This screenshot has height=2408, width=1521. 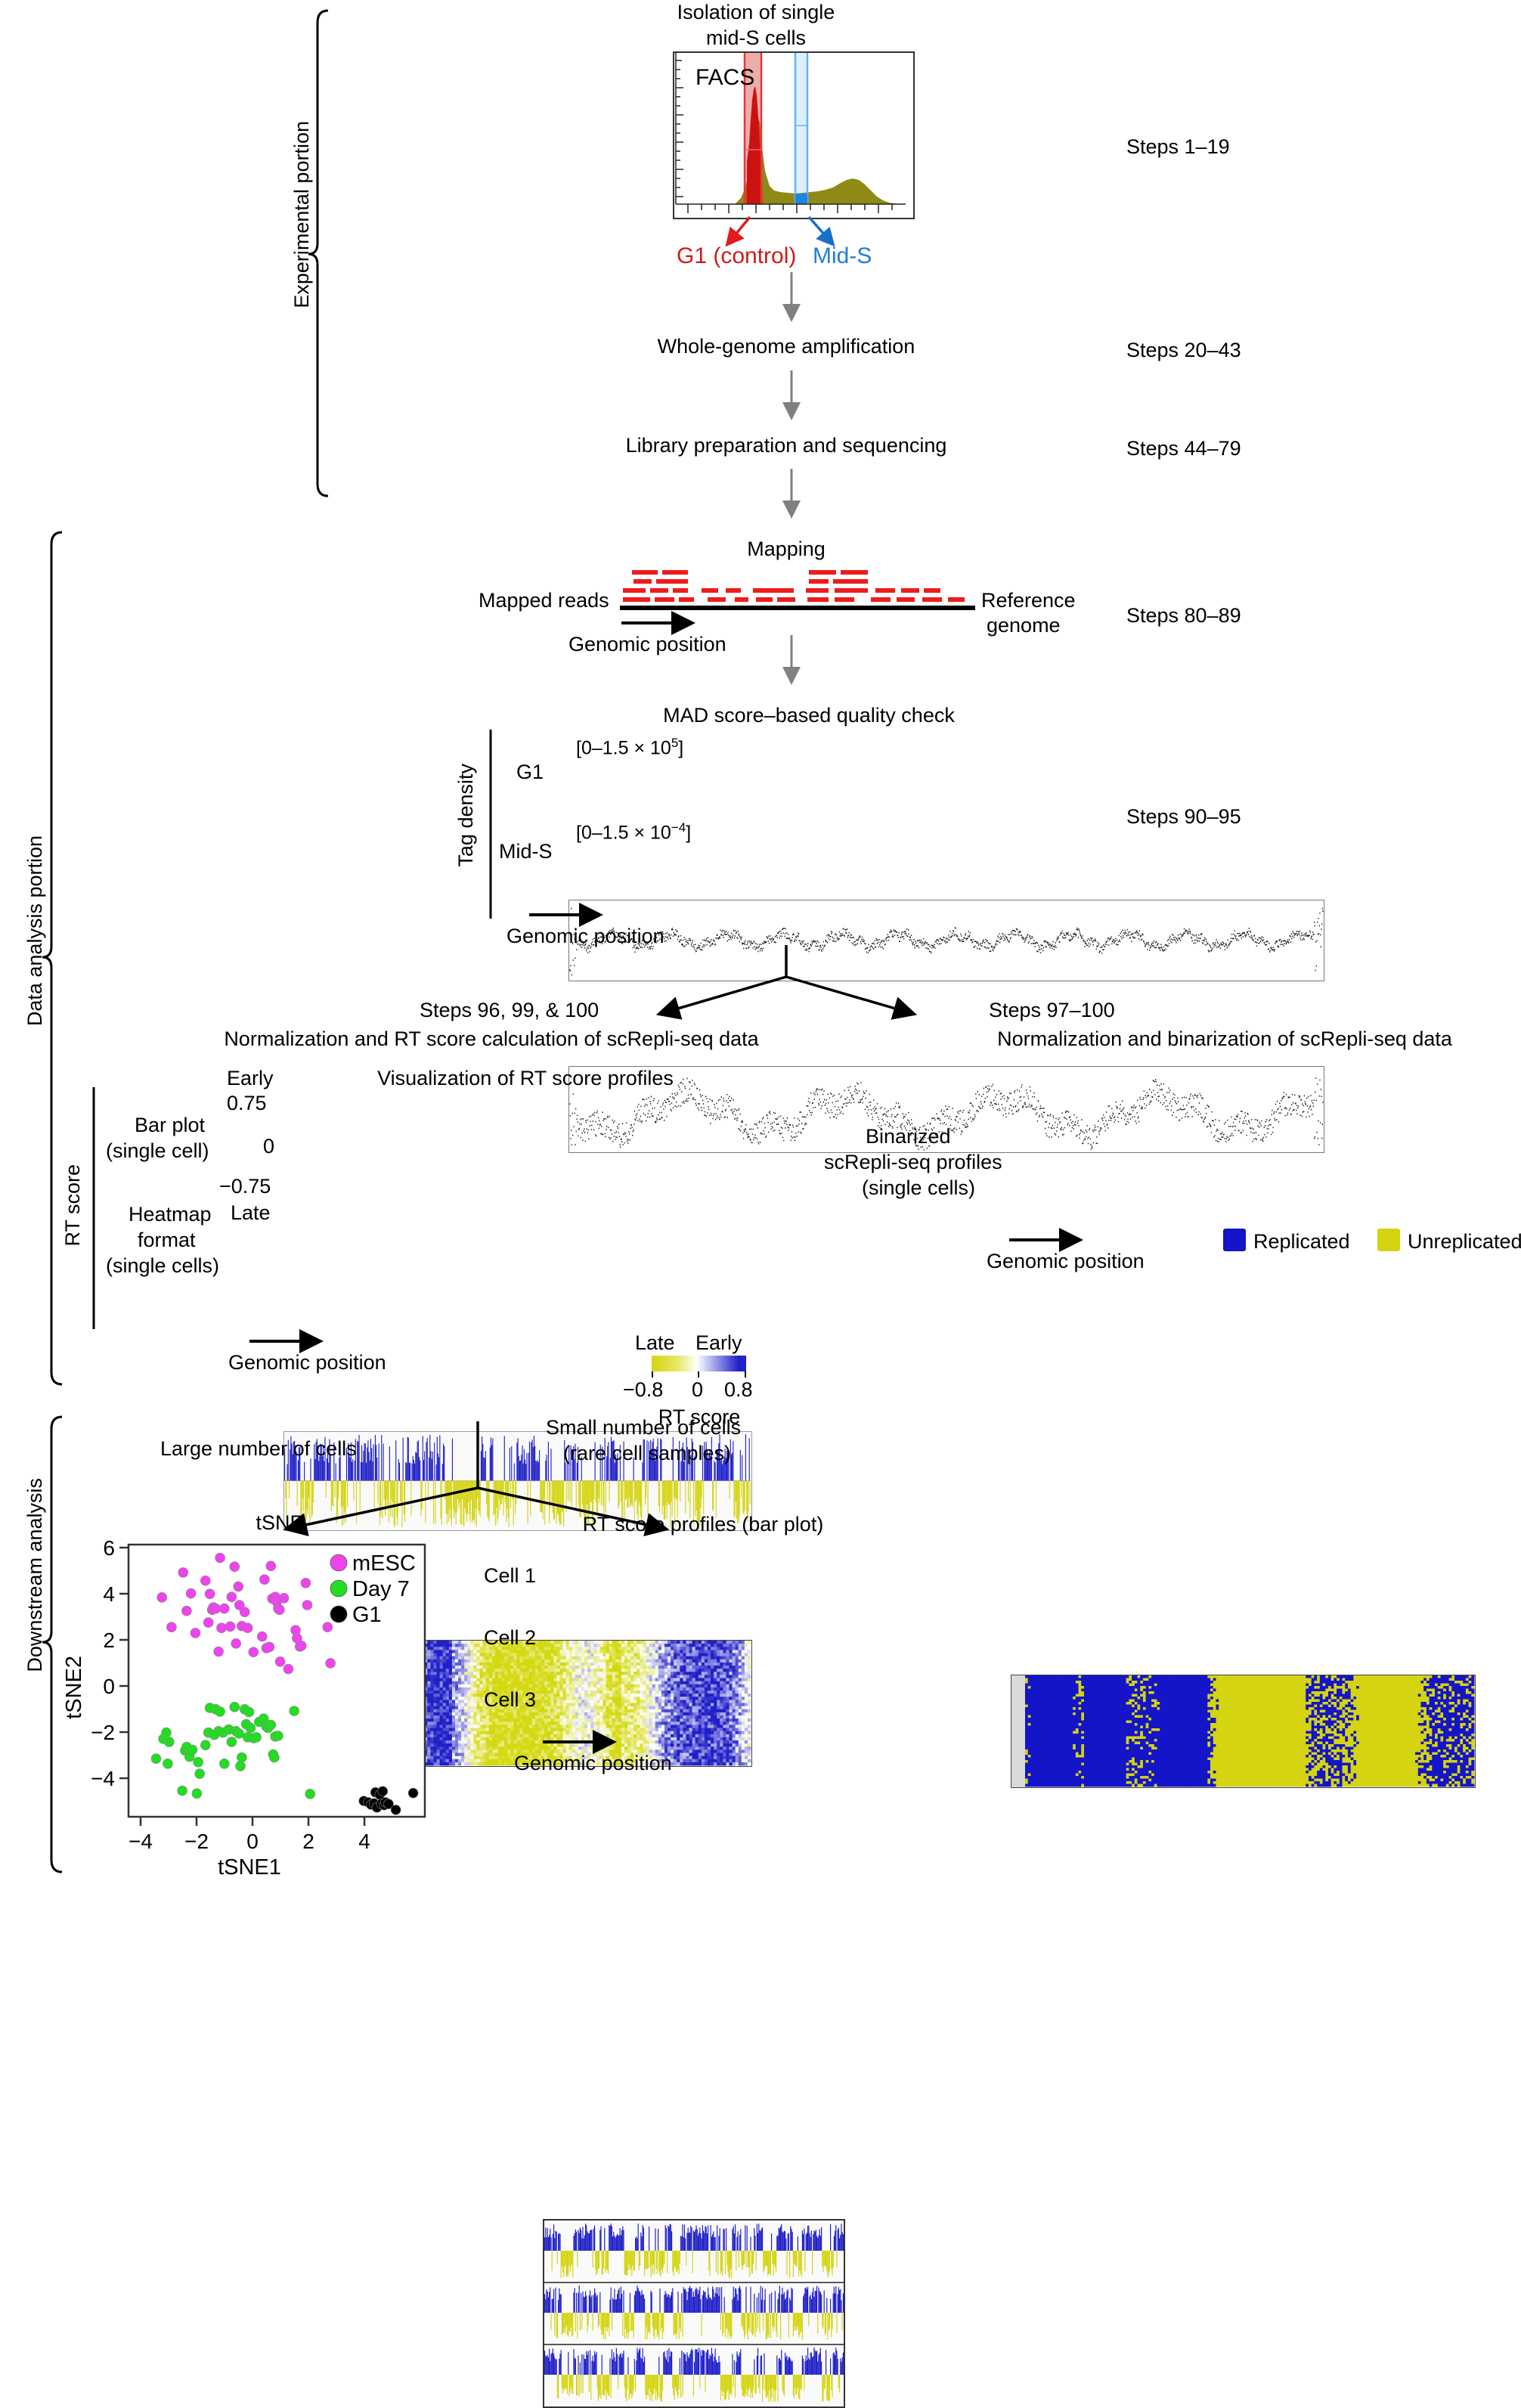 I want to click on binarized-left-margin, so click(x=1018, y=1731).